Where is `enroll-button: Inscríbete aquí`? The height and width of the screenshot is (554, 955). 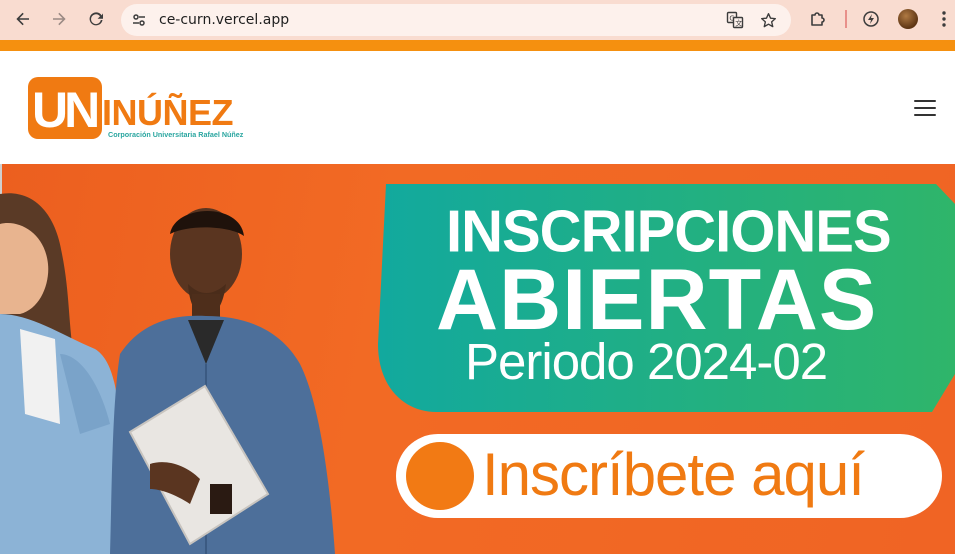 enroll-button: Inscríbete aquí is located at coordinates (669, 476).